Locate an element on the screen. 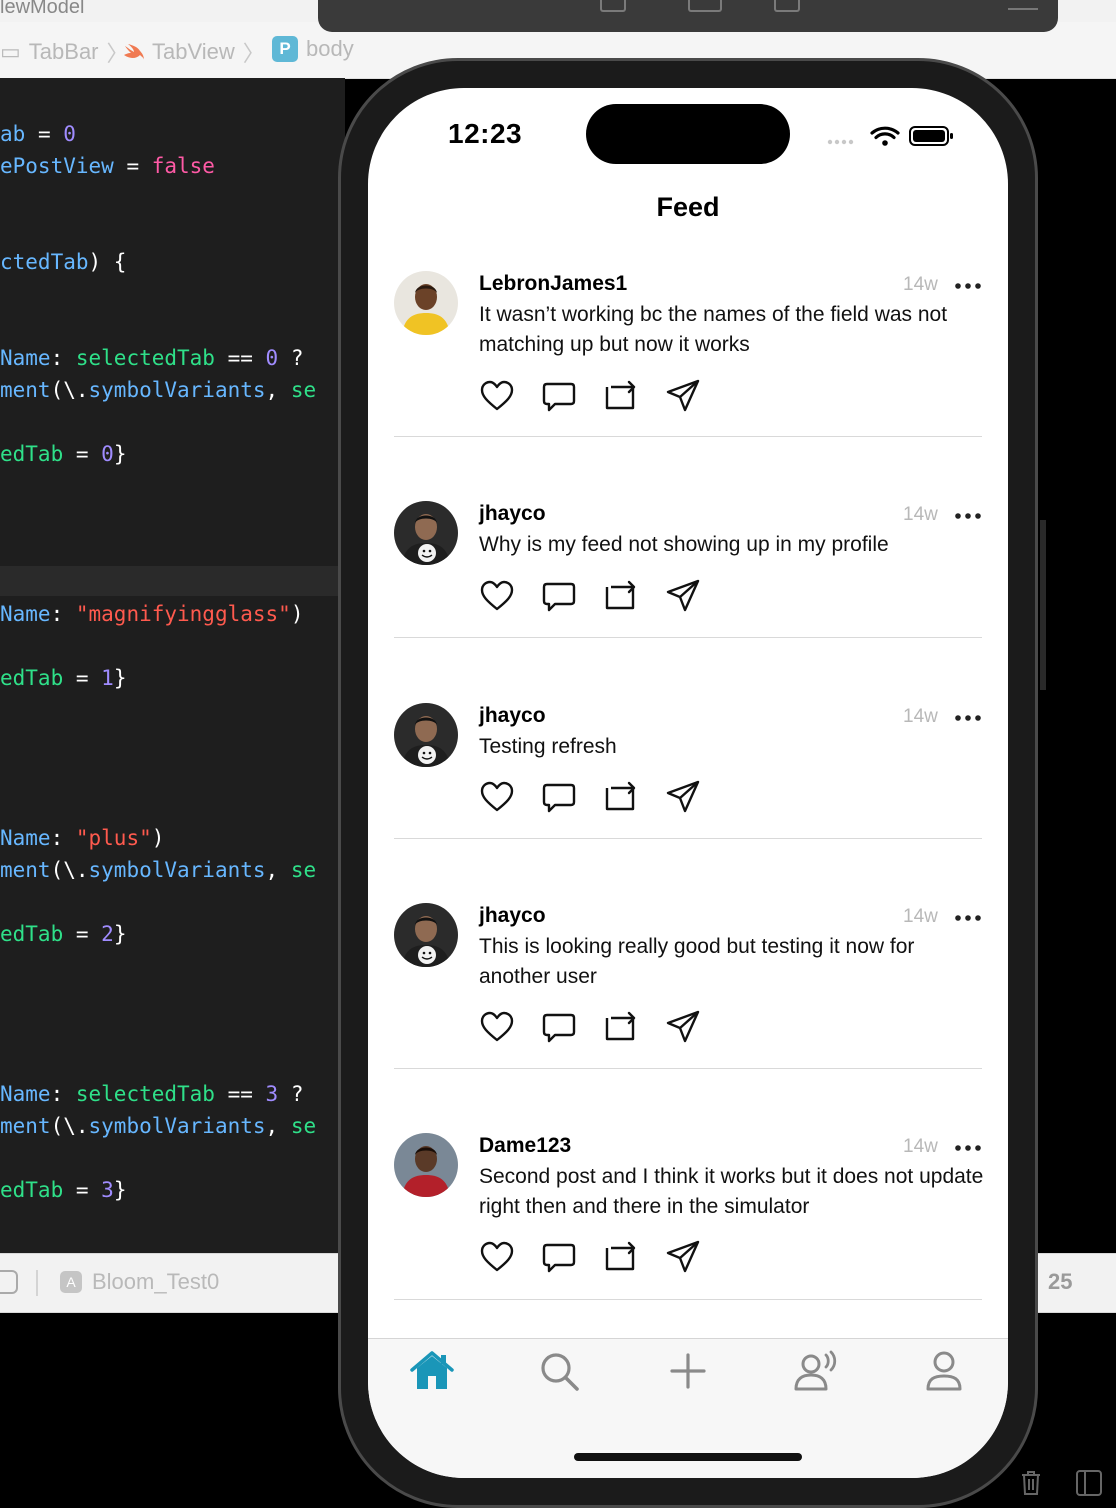  home-icon is located at coordinates (432, 1370).